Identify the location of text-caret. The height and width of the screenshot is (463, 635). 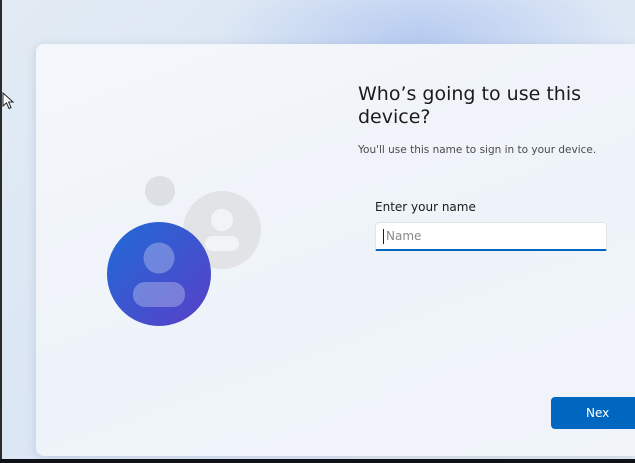
(383, 236).